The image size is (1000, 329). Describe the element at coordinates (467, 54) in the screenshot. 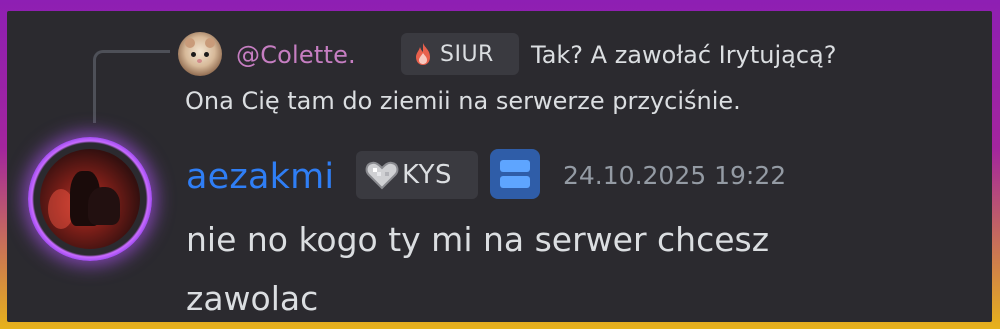

I see `reply-badge-label: SIUR` at that location.